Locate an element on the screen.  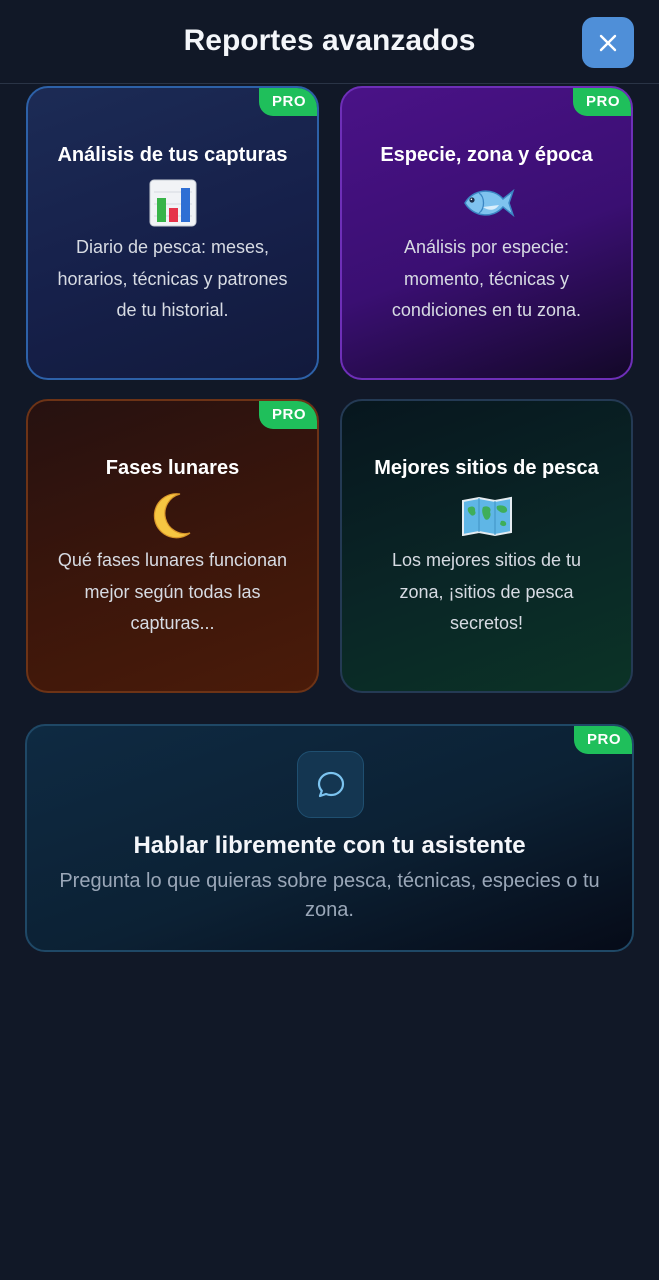
crescent-moon-icon is located at coordinates (171, 516).